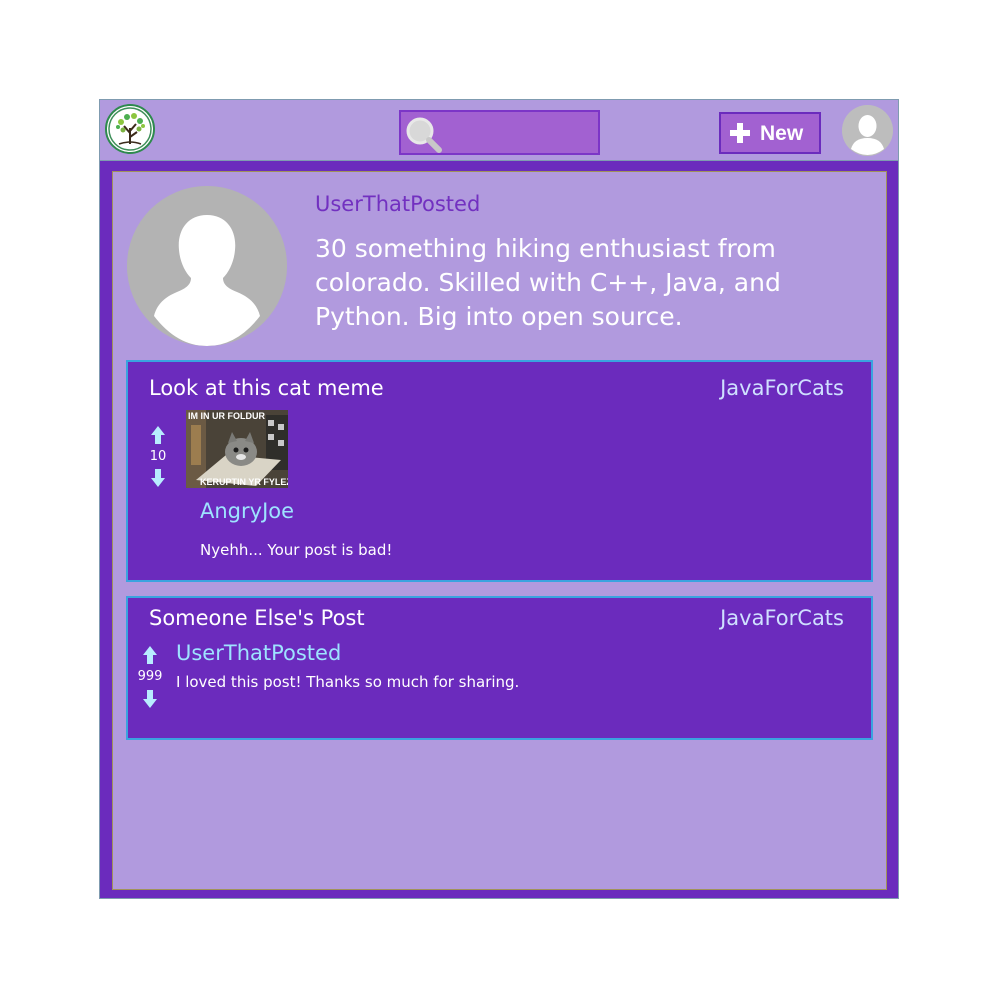 Image resolution: width=1000 pixels, height=1000 pixels. What do you see at coordinates (397, 204) in the screenshot?
I see `profile-username: UserThatPosted` at bounding box center [397, 204].